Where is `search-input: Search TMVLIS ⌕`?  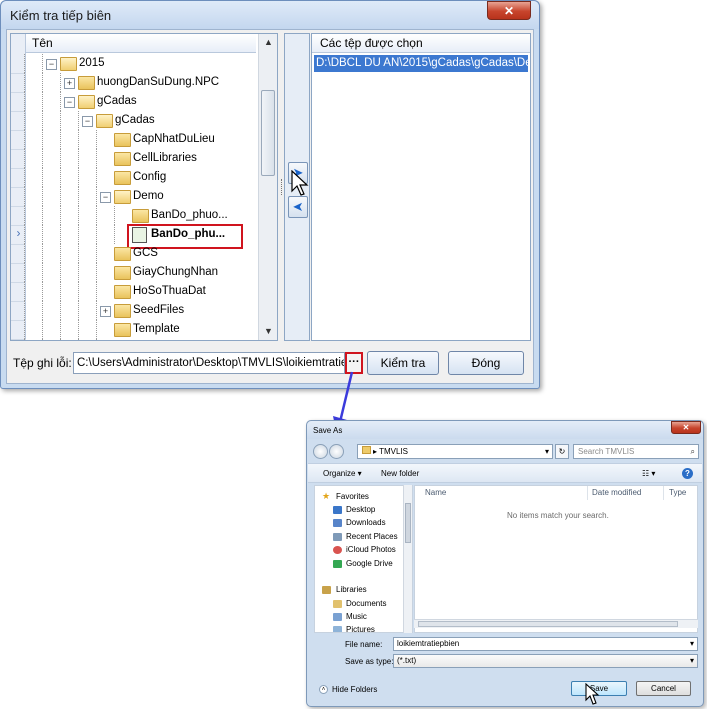 search-input: Search TMVLIS ⌕ is located at coordinates (636, 451).